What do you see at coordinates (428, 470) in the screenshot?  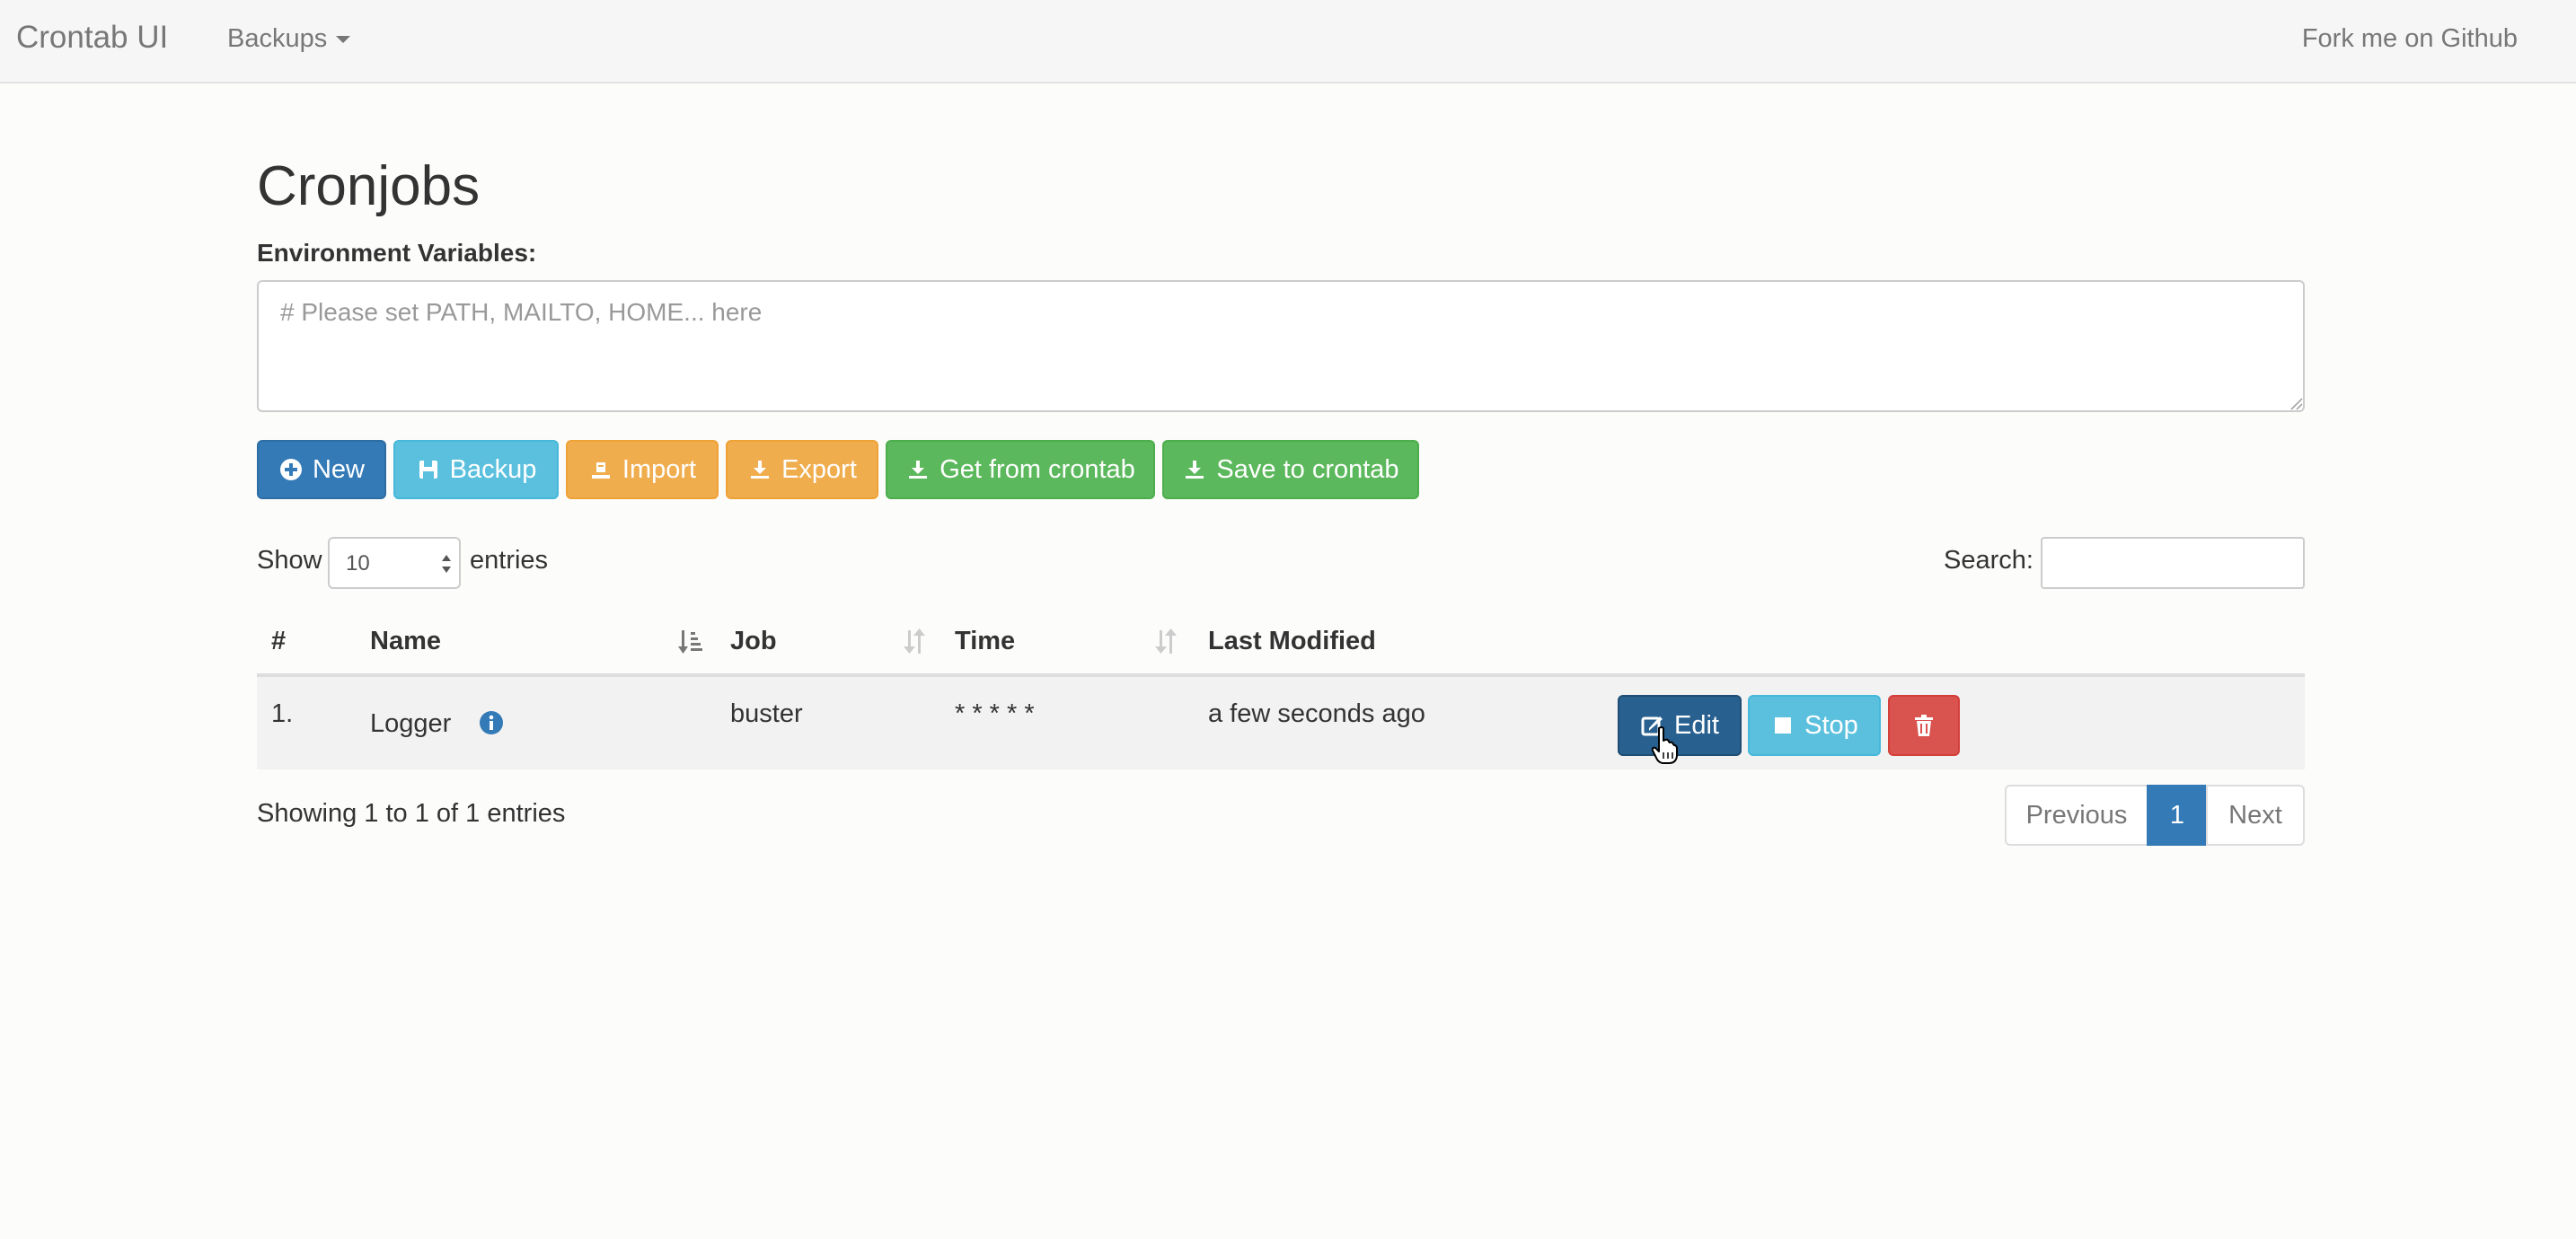 I see `floppy-icon` at bounding box center [428, 470].